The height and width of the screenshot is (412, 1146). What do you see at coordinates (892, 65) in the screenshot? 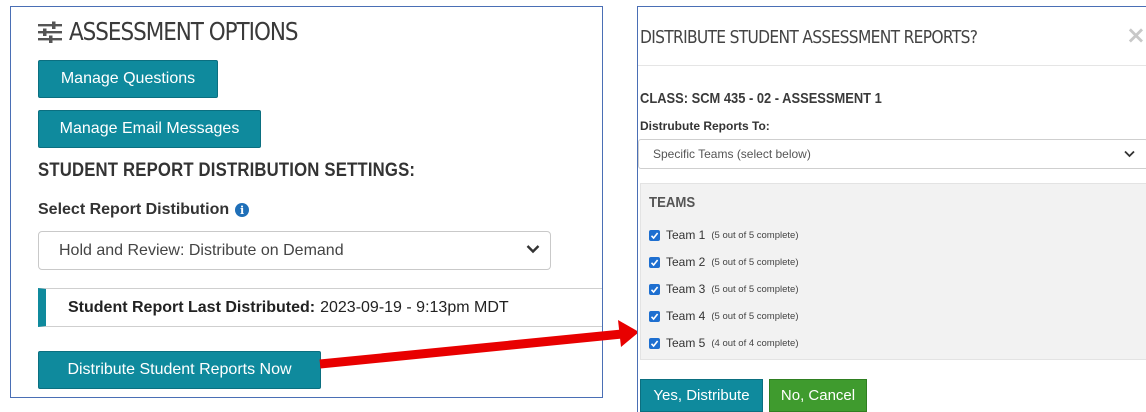
I see `modal-divider` at bounding box center [892, 65].